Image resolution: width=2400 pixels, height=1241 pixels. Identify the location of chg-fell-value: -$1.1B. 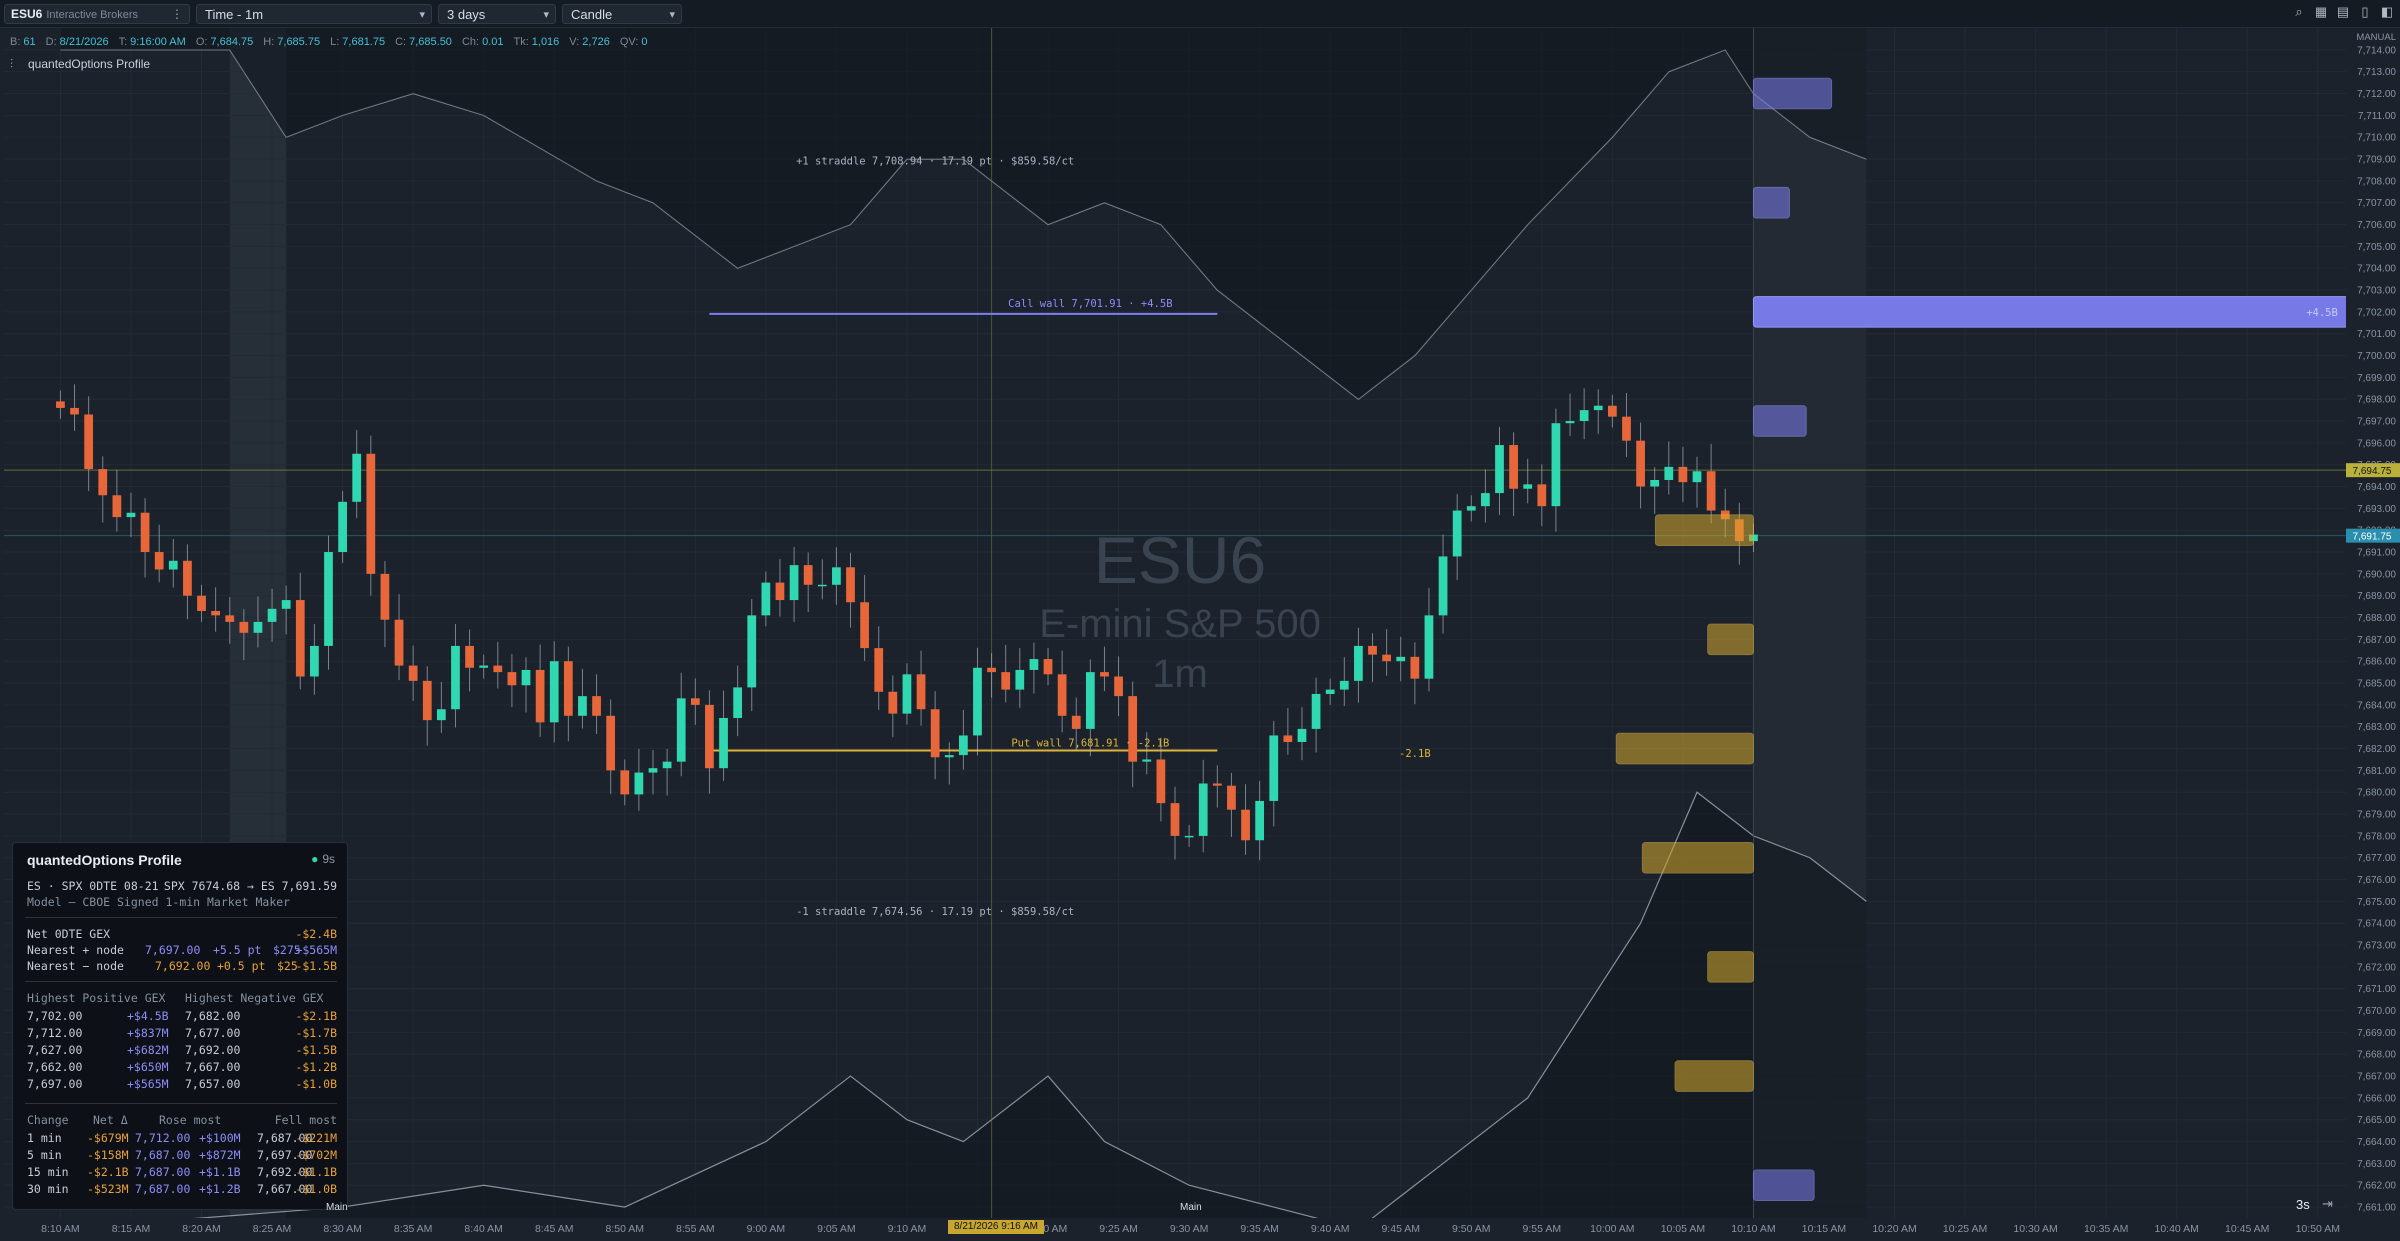
(316, 1172).